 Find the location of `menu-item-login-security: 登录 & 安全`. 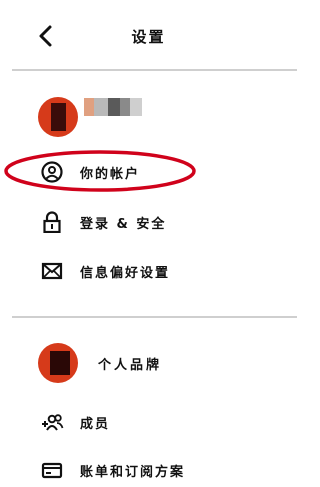

menu-item-login-security: 登录 & 安全 is located at coordinates (156, 222).